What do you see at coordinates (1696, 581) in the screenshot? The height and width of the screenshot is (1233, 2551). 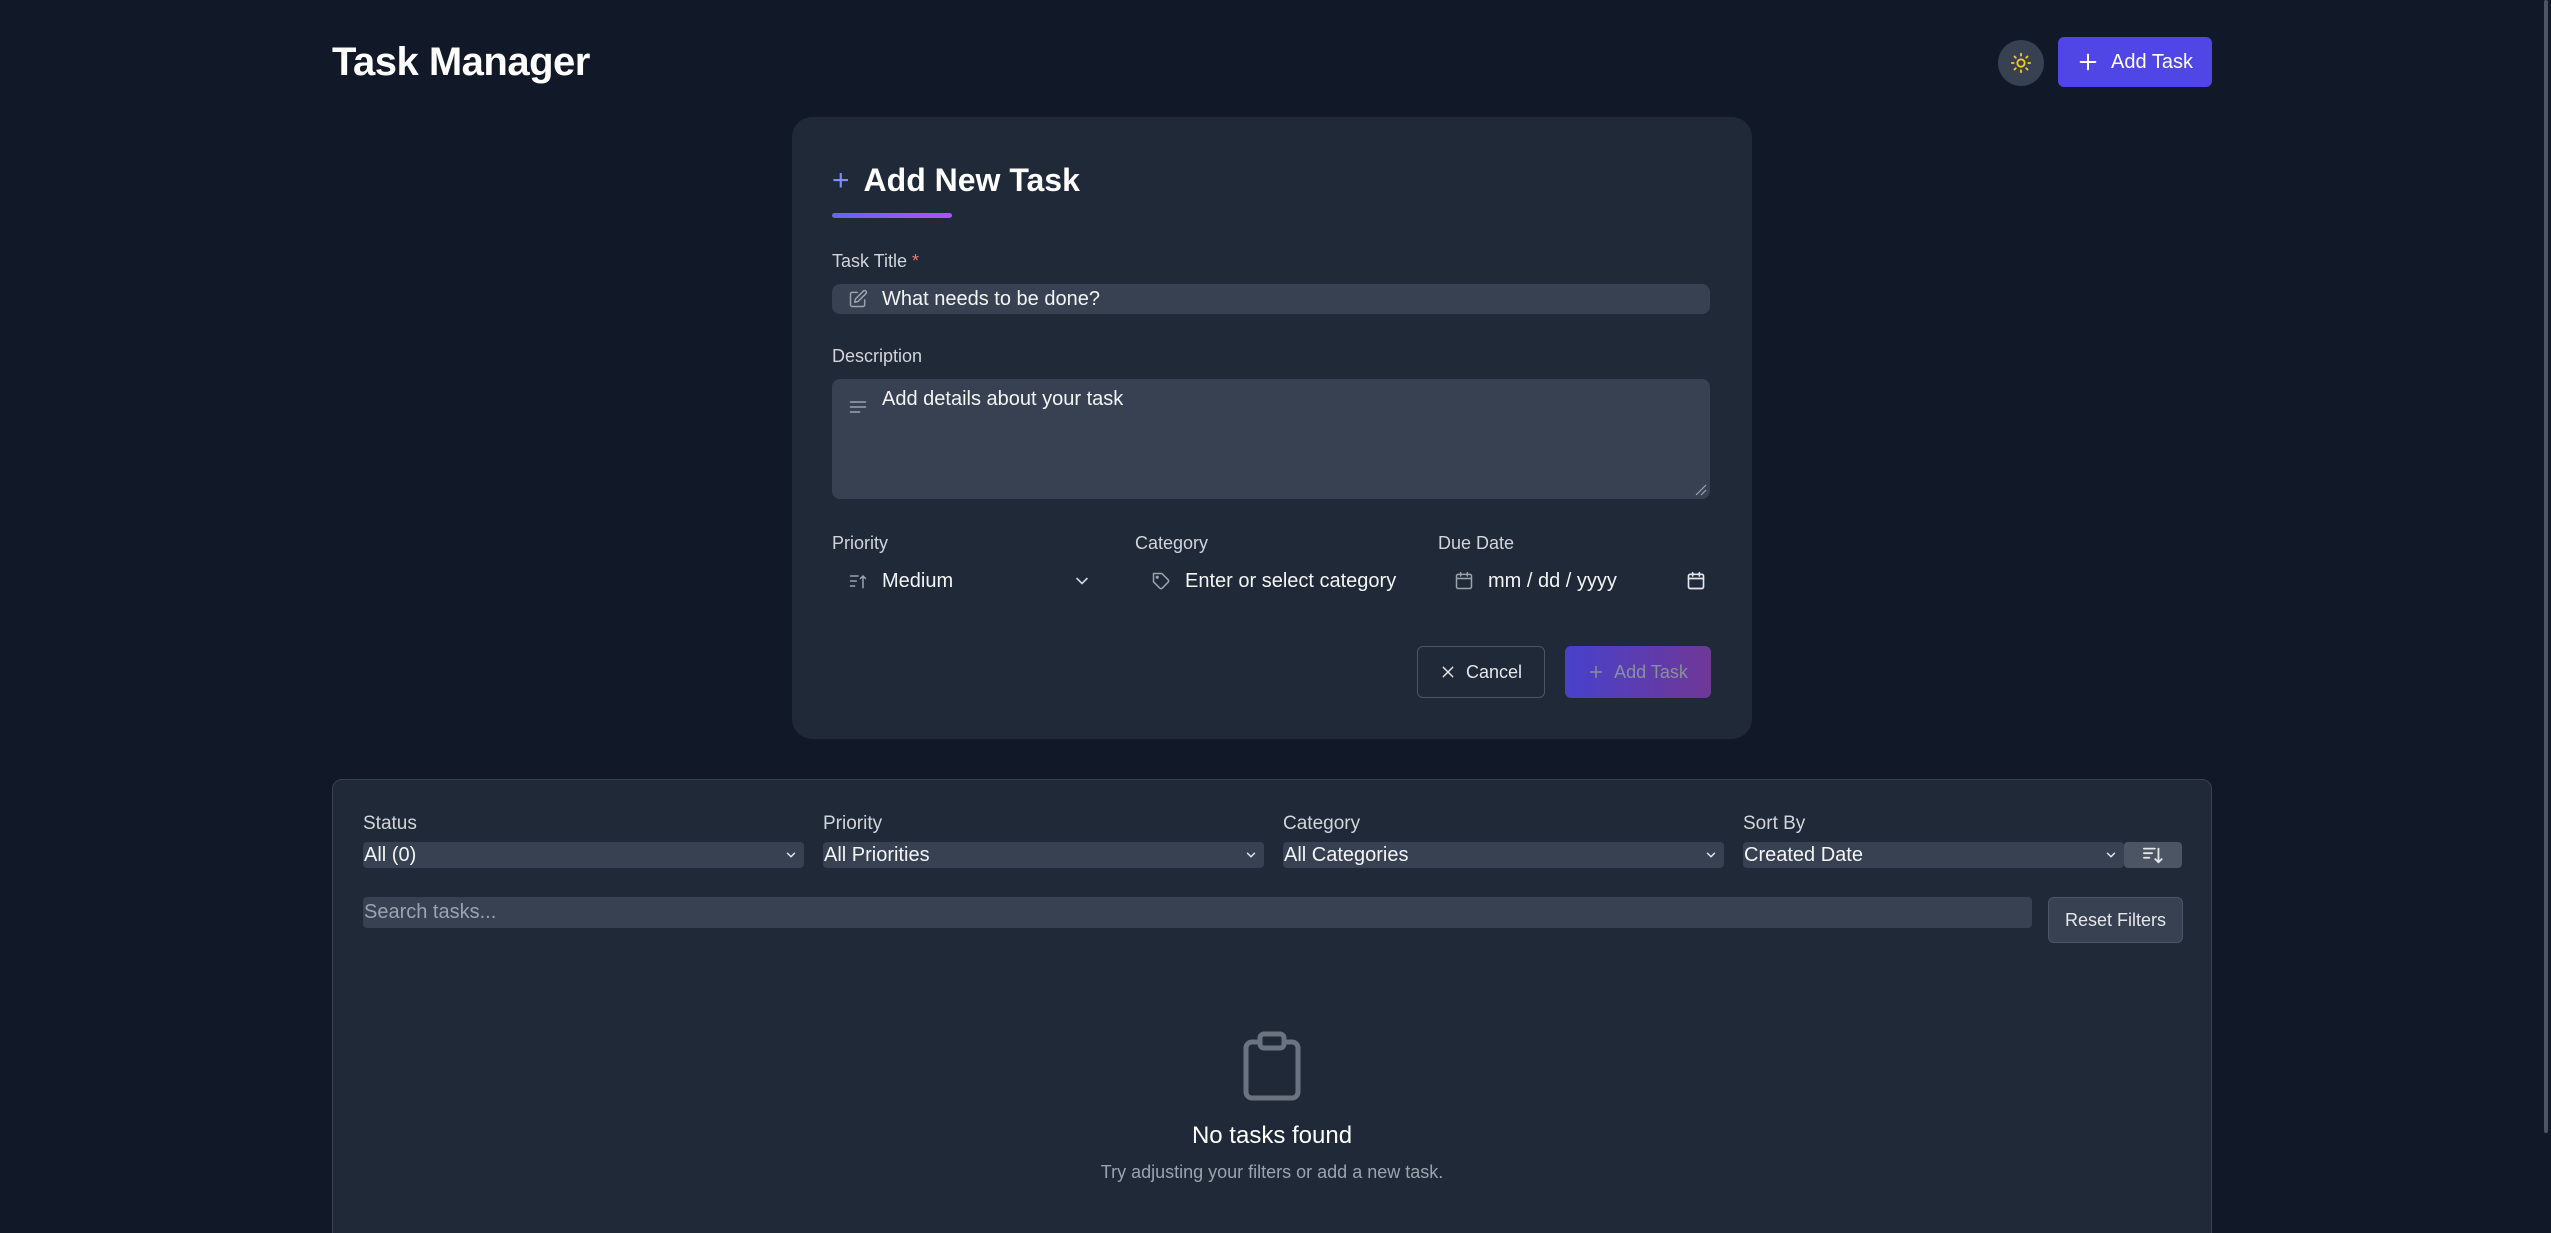 I see `calendar-picker-icon` at bounding box center [1696, 581].